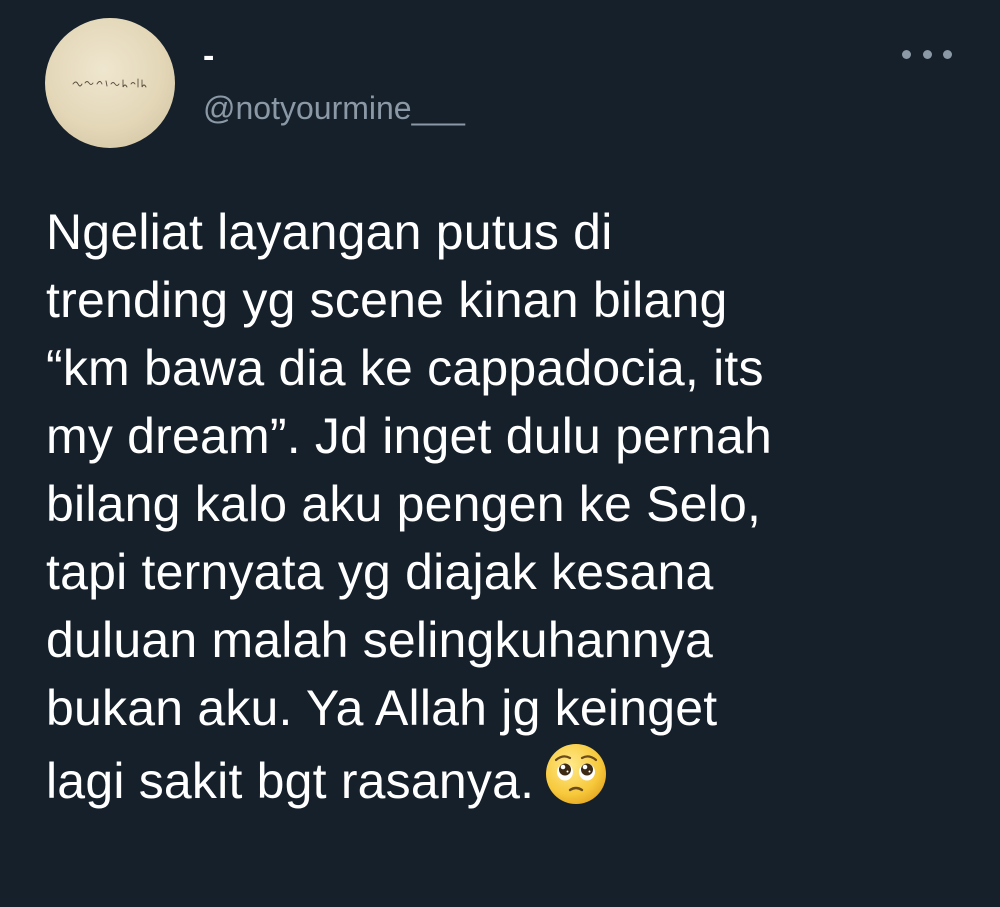 The image size is (1000, 907). Describe the element at coordinates (576, 774) in the screenshot. I see `pleading-face-emoji` at that location.